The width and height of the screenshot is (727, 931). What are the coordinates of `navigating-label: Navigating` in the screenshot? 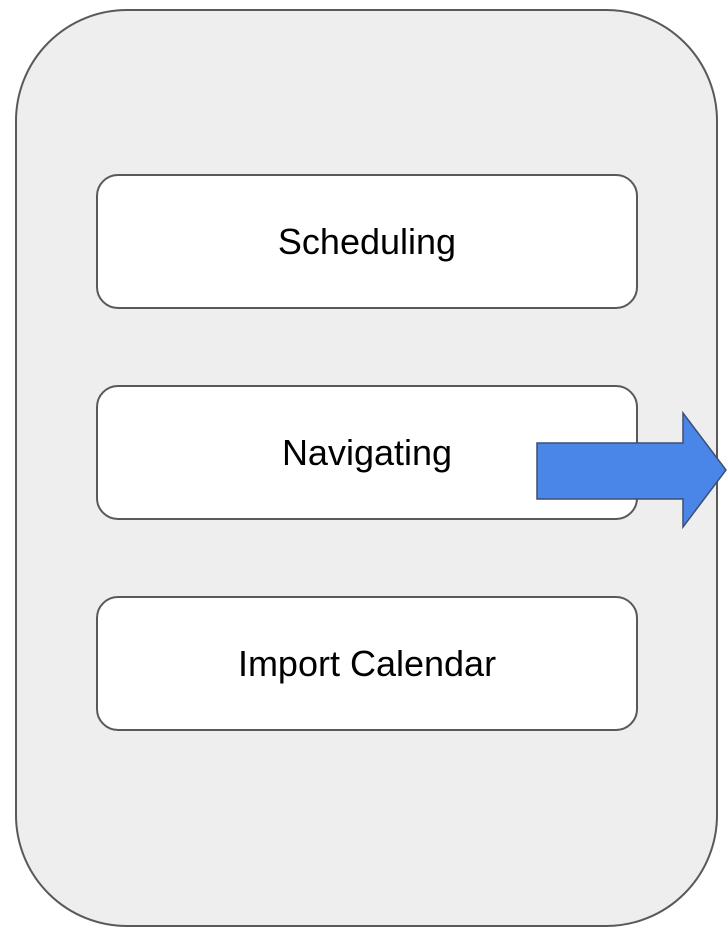 It's located at (367, 452).